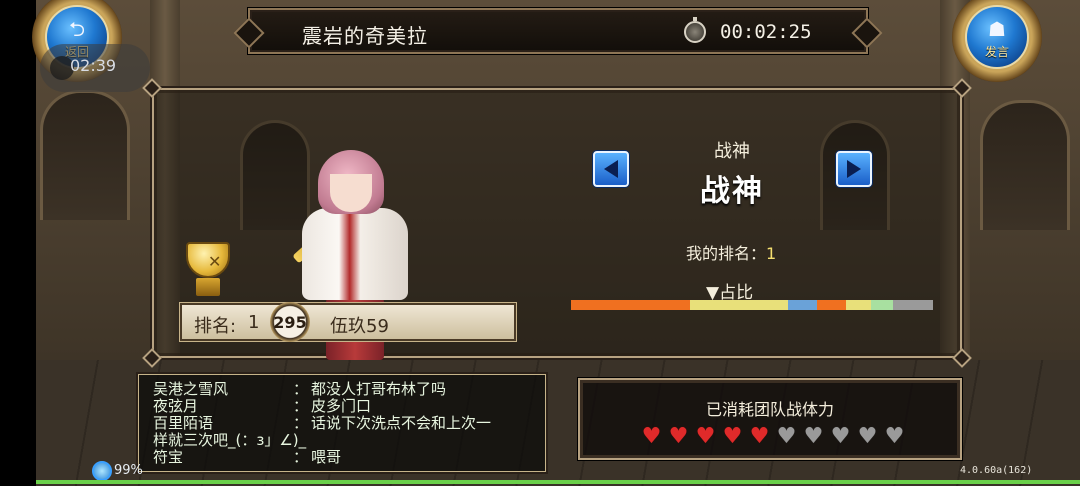 The width and height of the screenshot is (1080, 486). I want to click on level-badge: 295, so click(290, 322).